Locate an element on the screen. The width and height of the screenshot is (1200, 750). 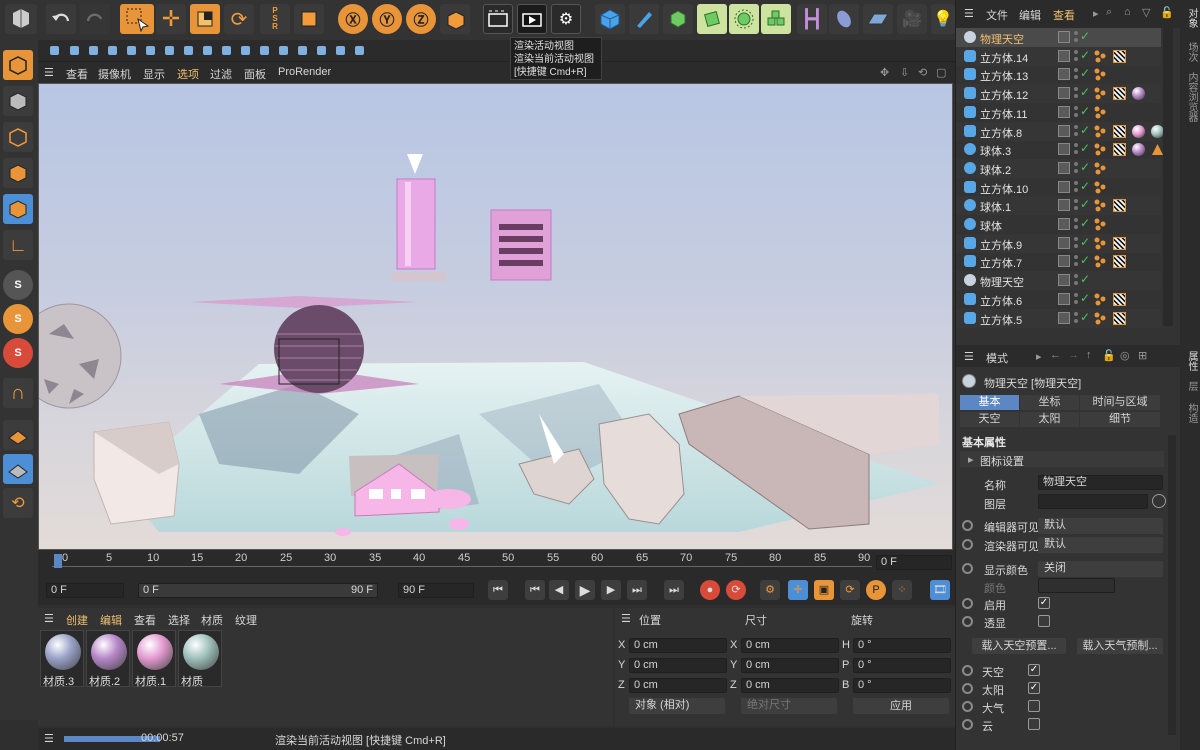
psr-icon: PSR is located at coordinates (275, 19).